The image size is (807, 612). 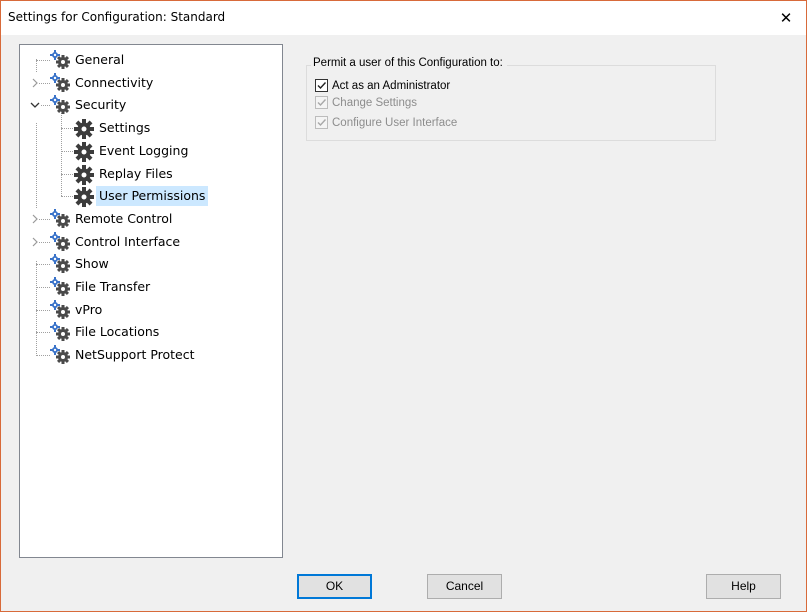 I want to click on tree-item-label: Remote Control, so click(x=124, y=218).